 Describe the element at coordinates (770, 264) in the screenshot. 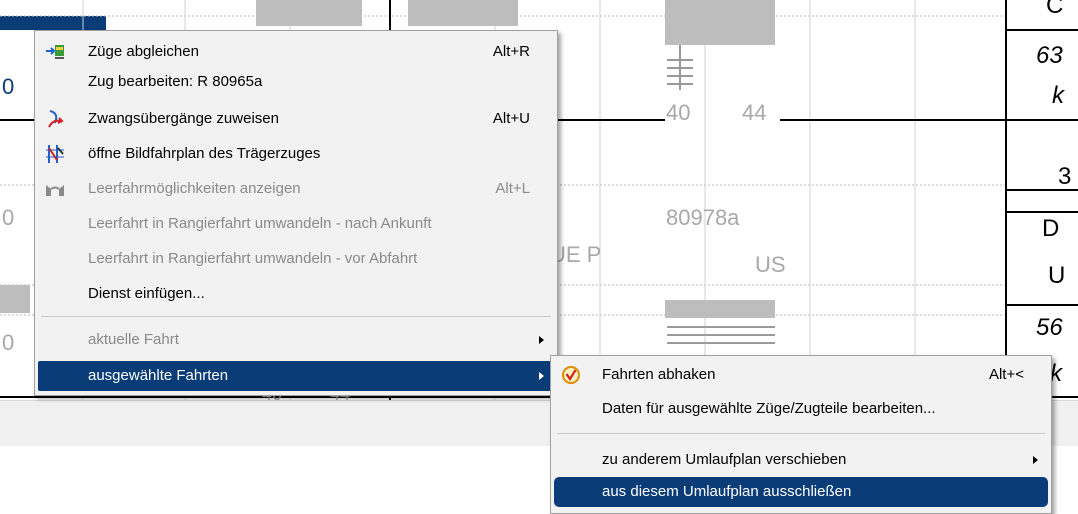

I see `graph-station-code: US` at that location.